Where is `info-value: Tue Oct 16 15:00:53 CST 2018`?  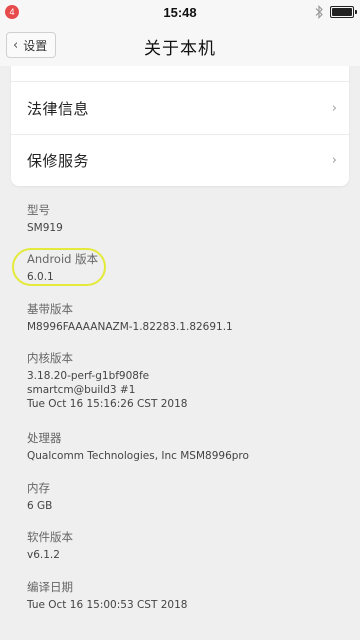
info-value: Tue Oct 16 15:00:53 CST 2018 is located at coordinates (107, 605).